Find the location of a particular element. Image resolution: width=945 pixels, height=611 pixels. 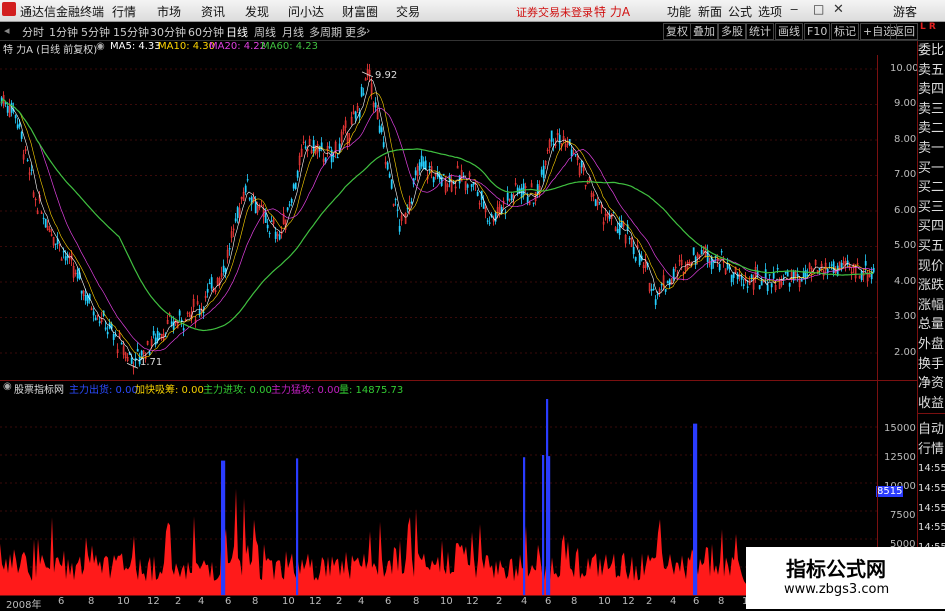

period-tab: 月线 is located at coordinates (293, 32).